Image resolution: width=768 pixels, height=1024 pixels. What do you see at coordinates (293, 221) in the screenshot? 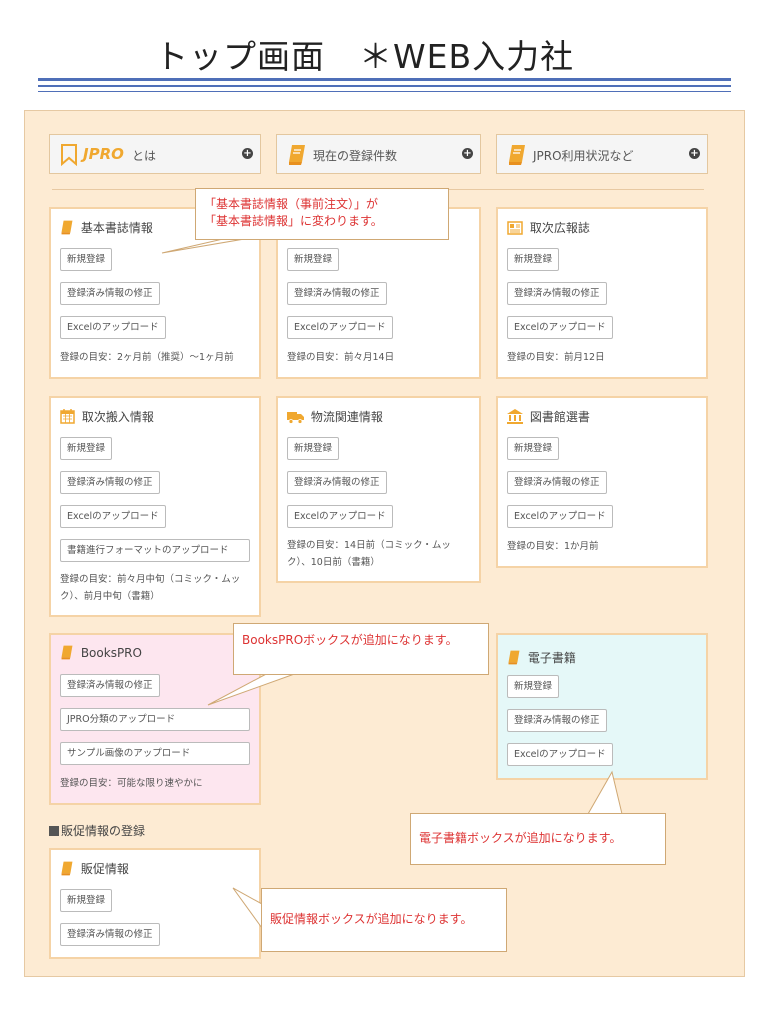
I see `callout-line: 「基本書誌情報」に変わります。` at bounding box center [293, 221].